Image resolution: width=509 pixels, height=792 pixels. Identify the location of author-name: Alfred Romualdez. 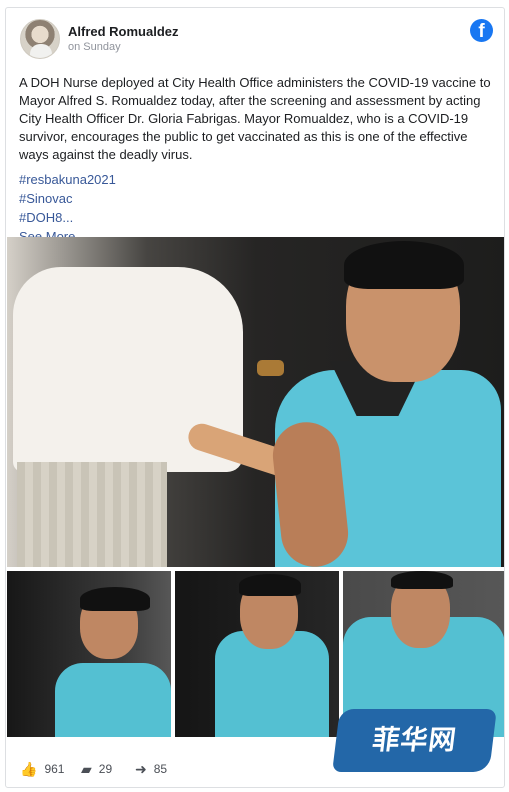
(123, 31).